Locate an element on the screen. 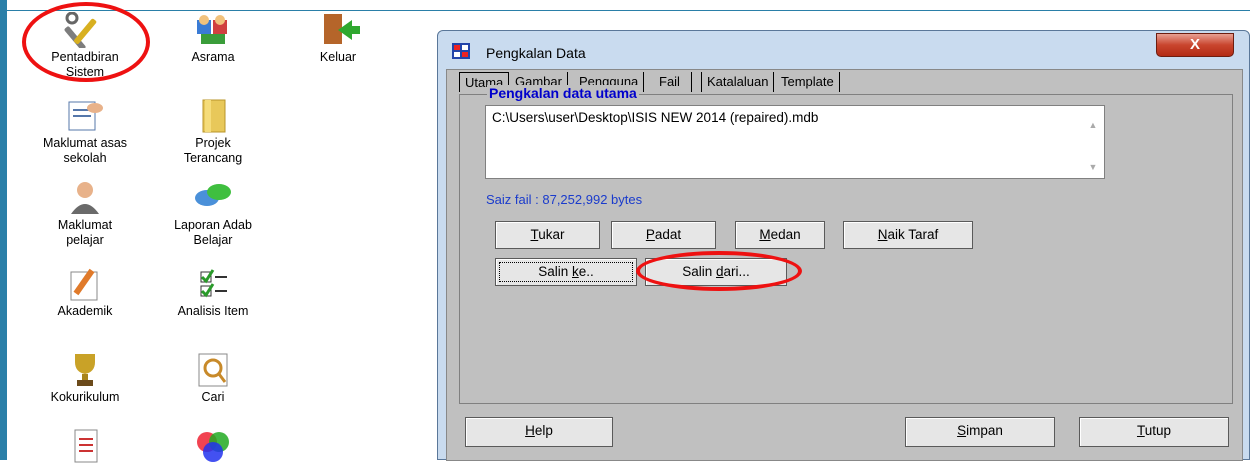 This screenshot has width=1250, height=464. button-label: ukar is located at coordinates (551, 234).